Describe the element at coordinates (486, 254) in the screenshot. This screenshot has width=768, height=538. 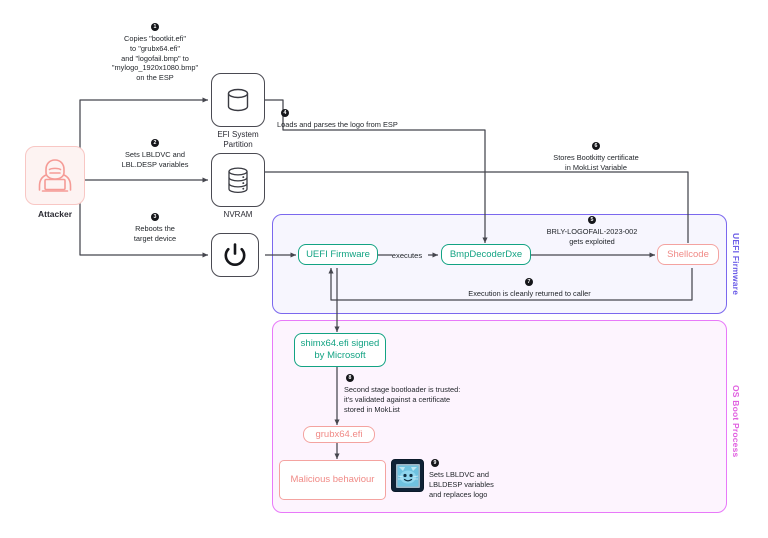
I see `node-bmp-decoder-dxe: BmpDecoderDxe` at that location.